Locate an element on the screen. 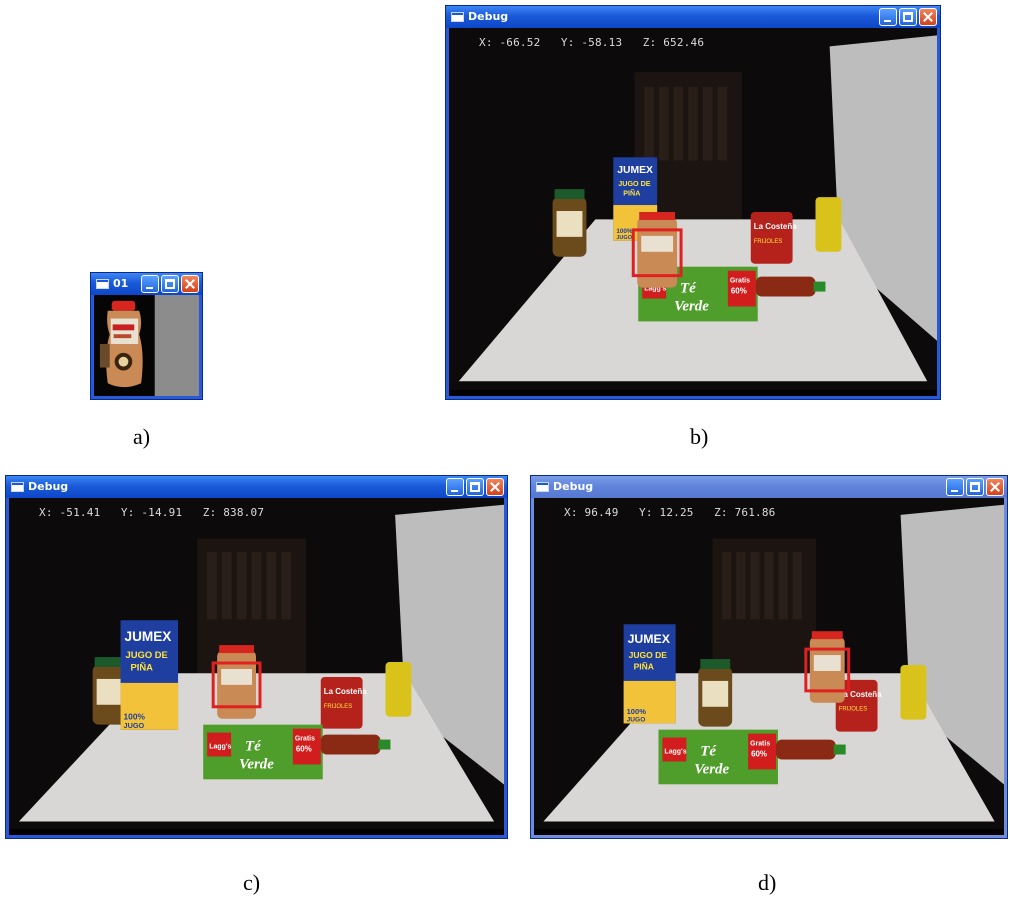 Image resolution: width=1010 pixels, height=917 pixels. template-jar-image is located at coordinates (146, 345).